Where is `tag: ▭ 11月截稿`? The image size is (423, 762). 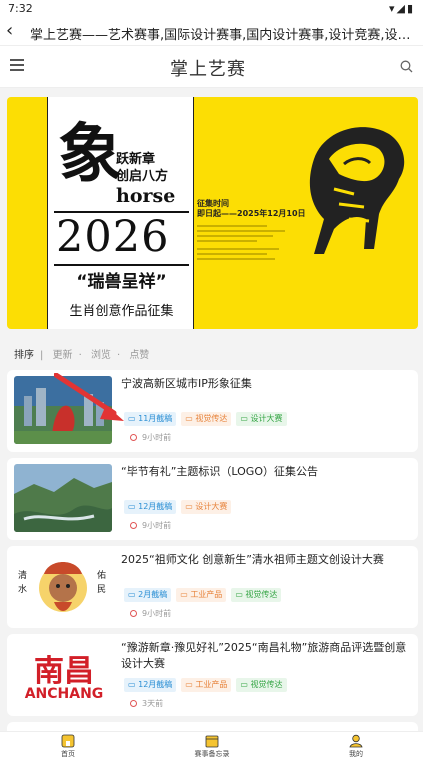 tag: ▭ 11月截稿 is located at coordinates (150, 419).